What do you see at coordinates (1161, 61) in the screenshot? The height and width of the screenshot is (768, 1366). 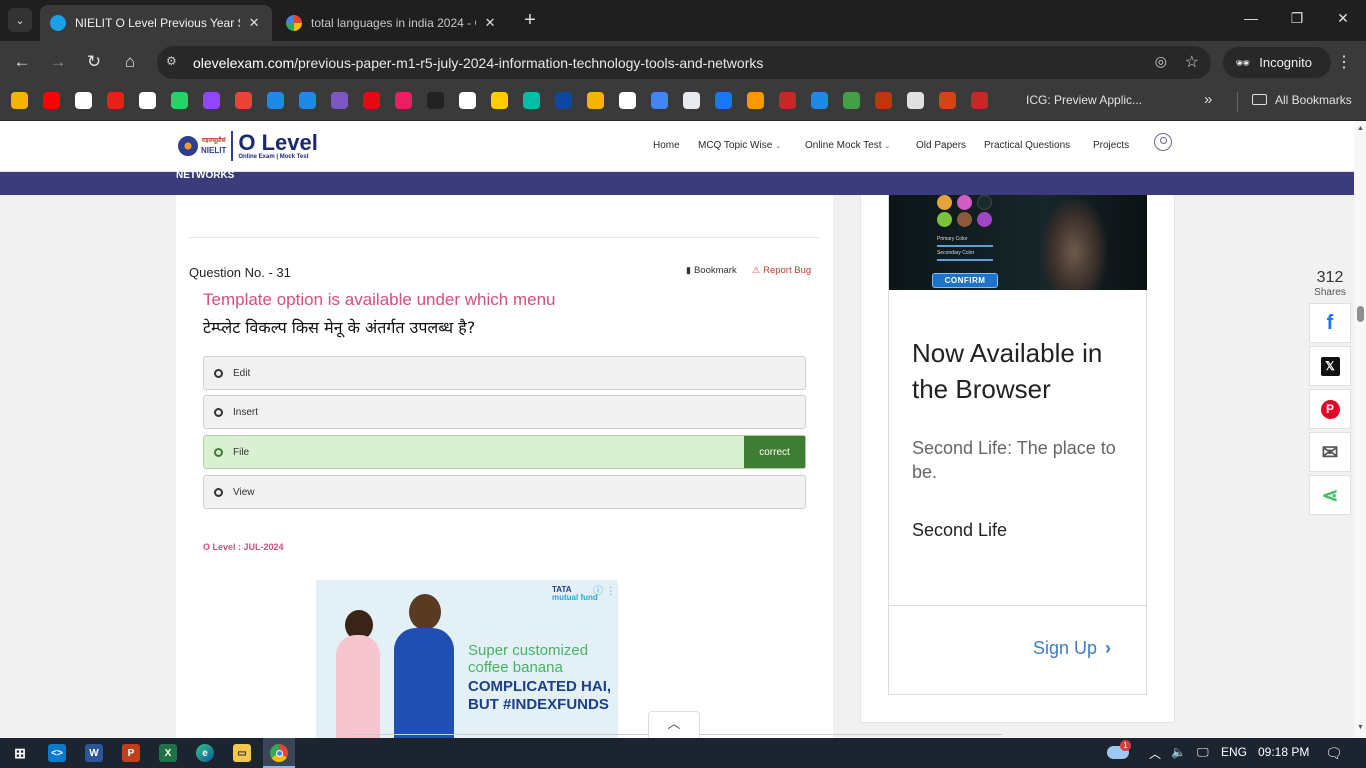 I see `tracking-protection-icon: ◎` at bounding box center [1161, 61].